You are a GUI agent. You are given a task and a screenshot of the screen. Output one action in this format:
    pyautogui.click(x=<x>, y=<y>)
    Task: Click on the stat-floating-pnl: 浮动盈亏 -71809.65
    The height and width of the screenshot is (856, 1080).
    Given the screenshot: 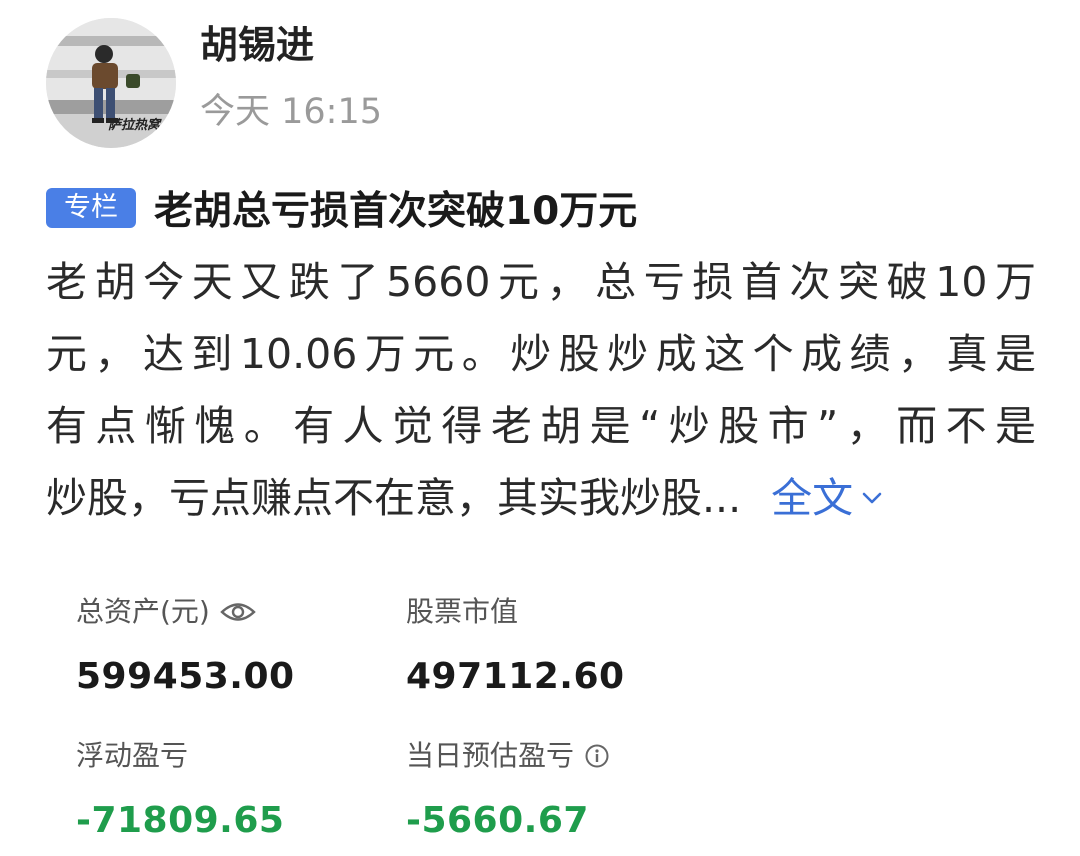 What is the action you would take?
    pyautogui.click(x=180, y=791)
    